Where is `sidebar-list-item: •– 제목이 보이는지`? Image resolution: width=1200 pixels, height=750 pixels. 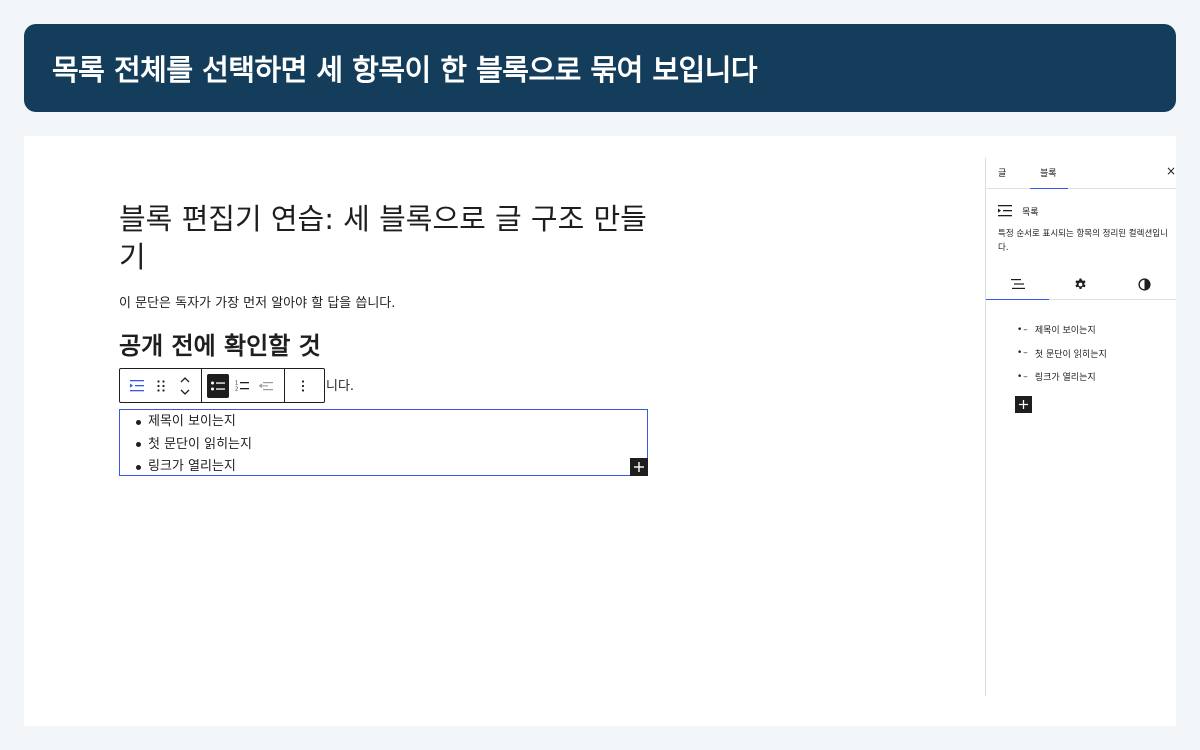 sidebar-list-item: •– 제목이 보이는지 is located at coordinates (1096, 330).